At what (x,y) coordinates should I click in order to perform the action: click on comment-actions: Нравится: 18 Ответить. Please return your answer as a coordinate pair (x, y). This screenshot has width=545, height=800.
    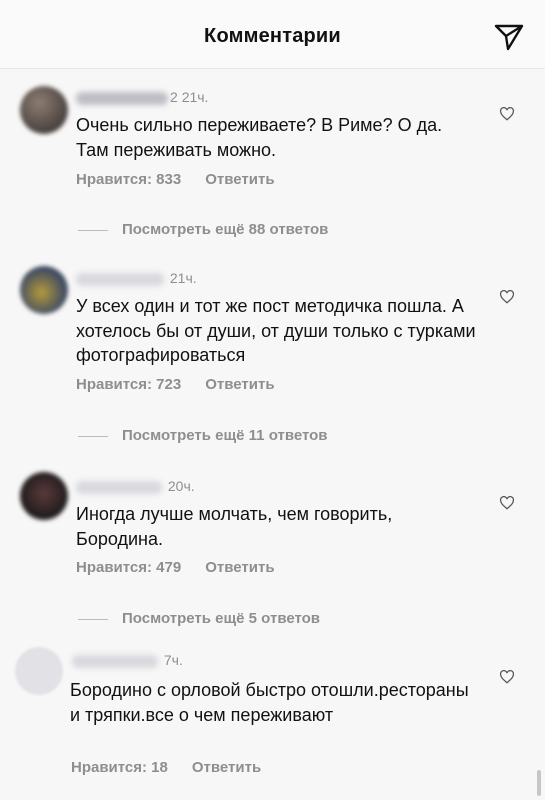
    Looking at the image, I should click on (166, 767).